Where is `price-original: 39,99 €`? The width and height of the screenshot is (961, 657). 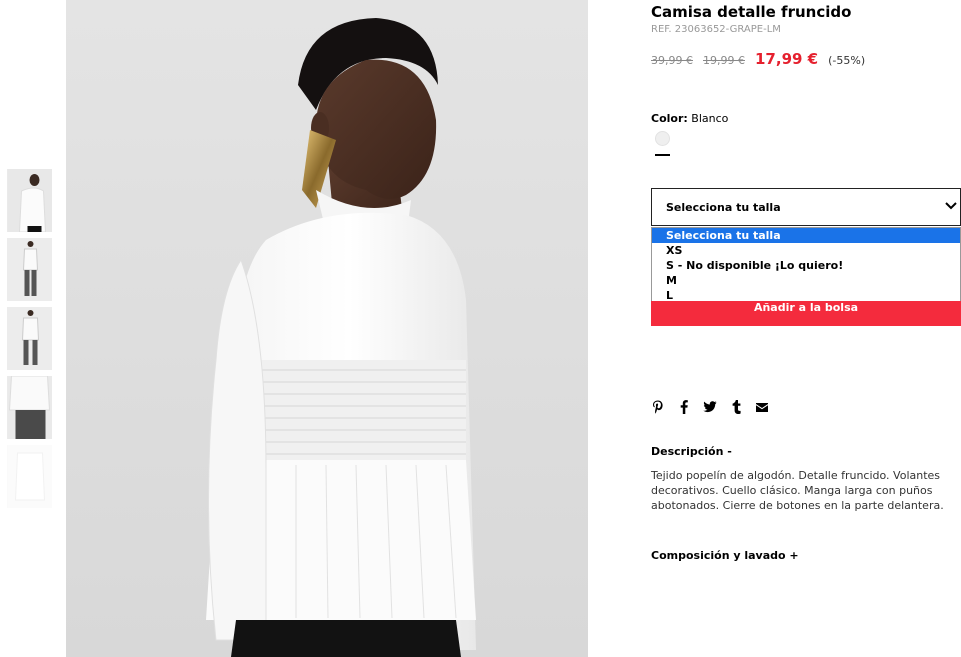
price-original: 39,99 € is located at coordinates (672, 60).